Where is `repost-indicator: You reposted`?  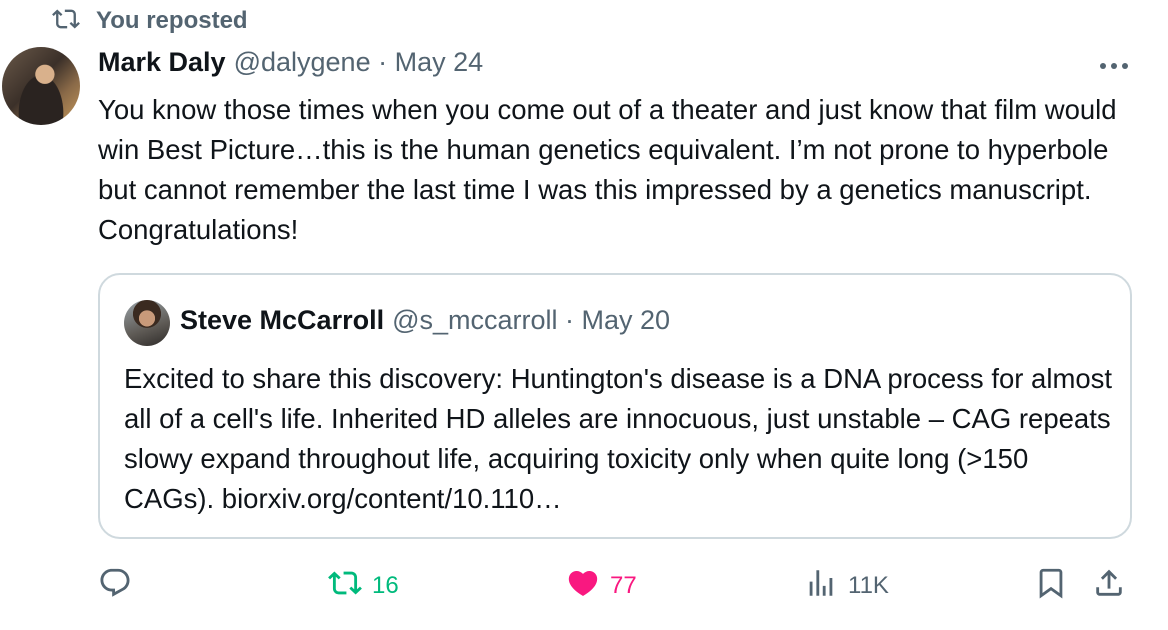
repost-indicator: You reposted is located at coordinates (150, 21).